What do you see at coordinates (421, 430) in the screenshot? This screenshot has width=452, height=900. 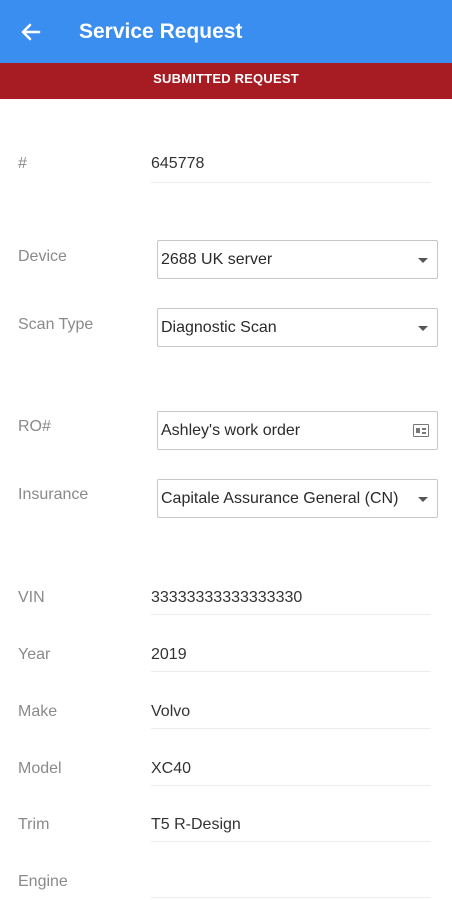 I see `id-card-icon` at bounding box center [421, 430].